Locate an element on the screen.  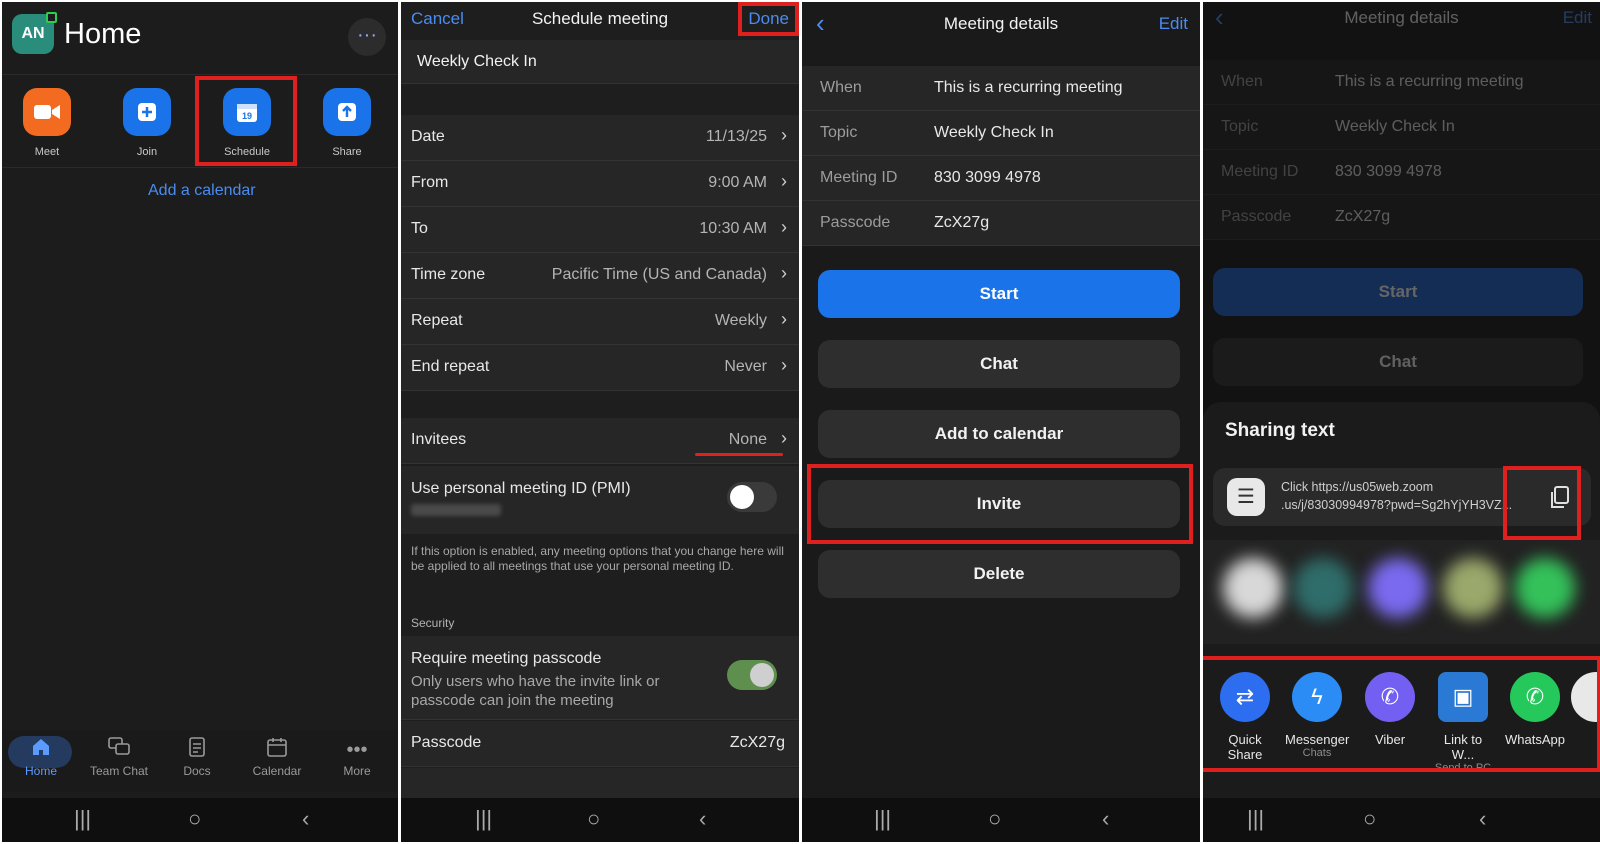
row-label: Repeat is located at coordinates (437, 320).